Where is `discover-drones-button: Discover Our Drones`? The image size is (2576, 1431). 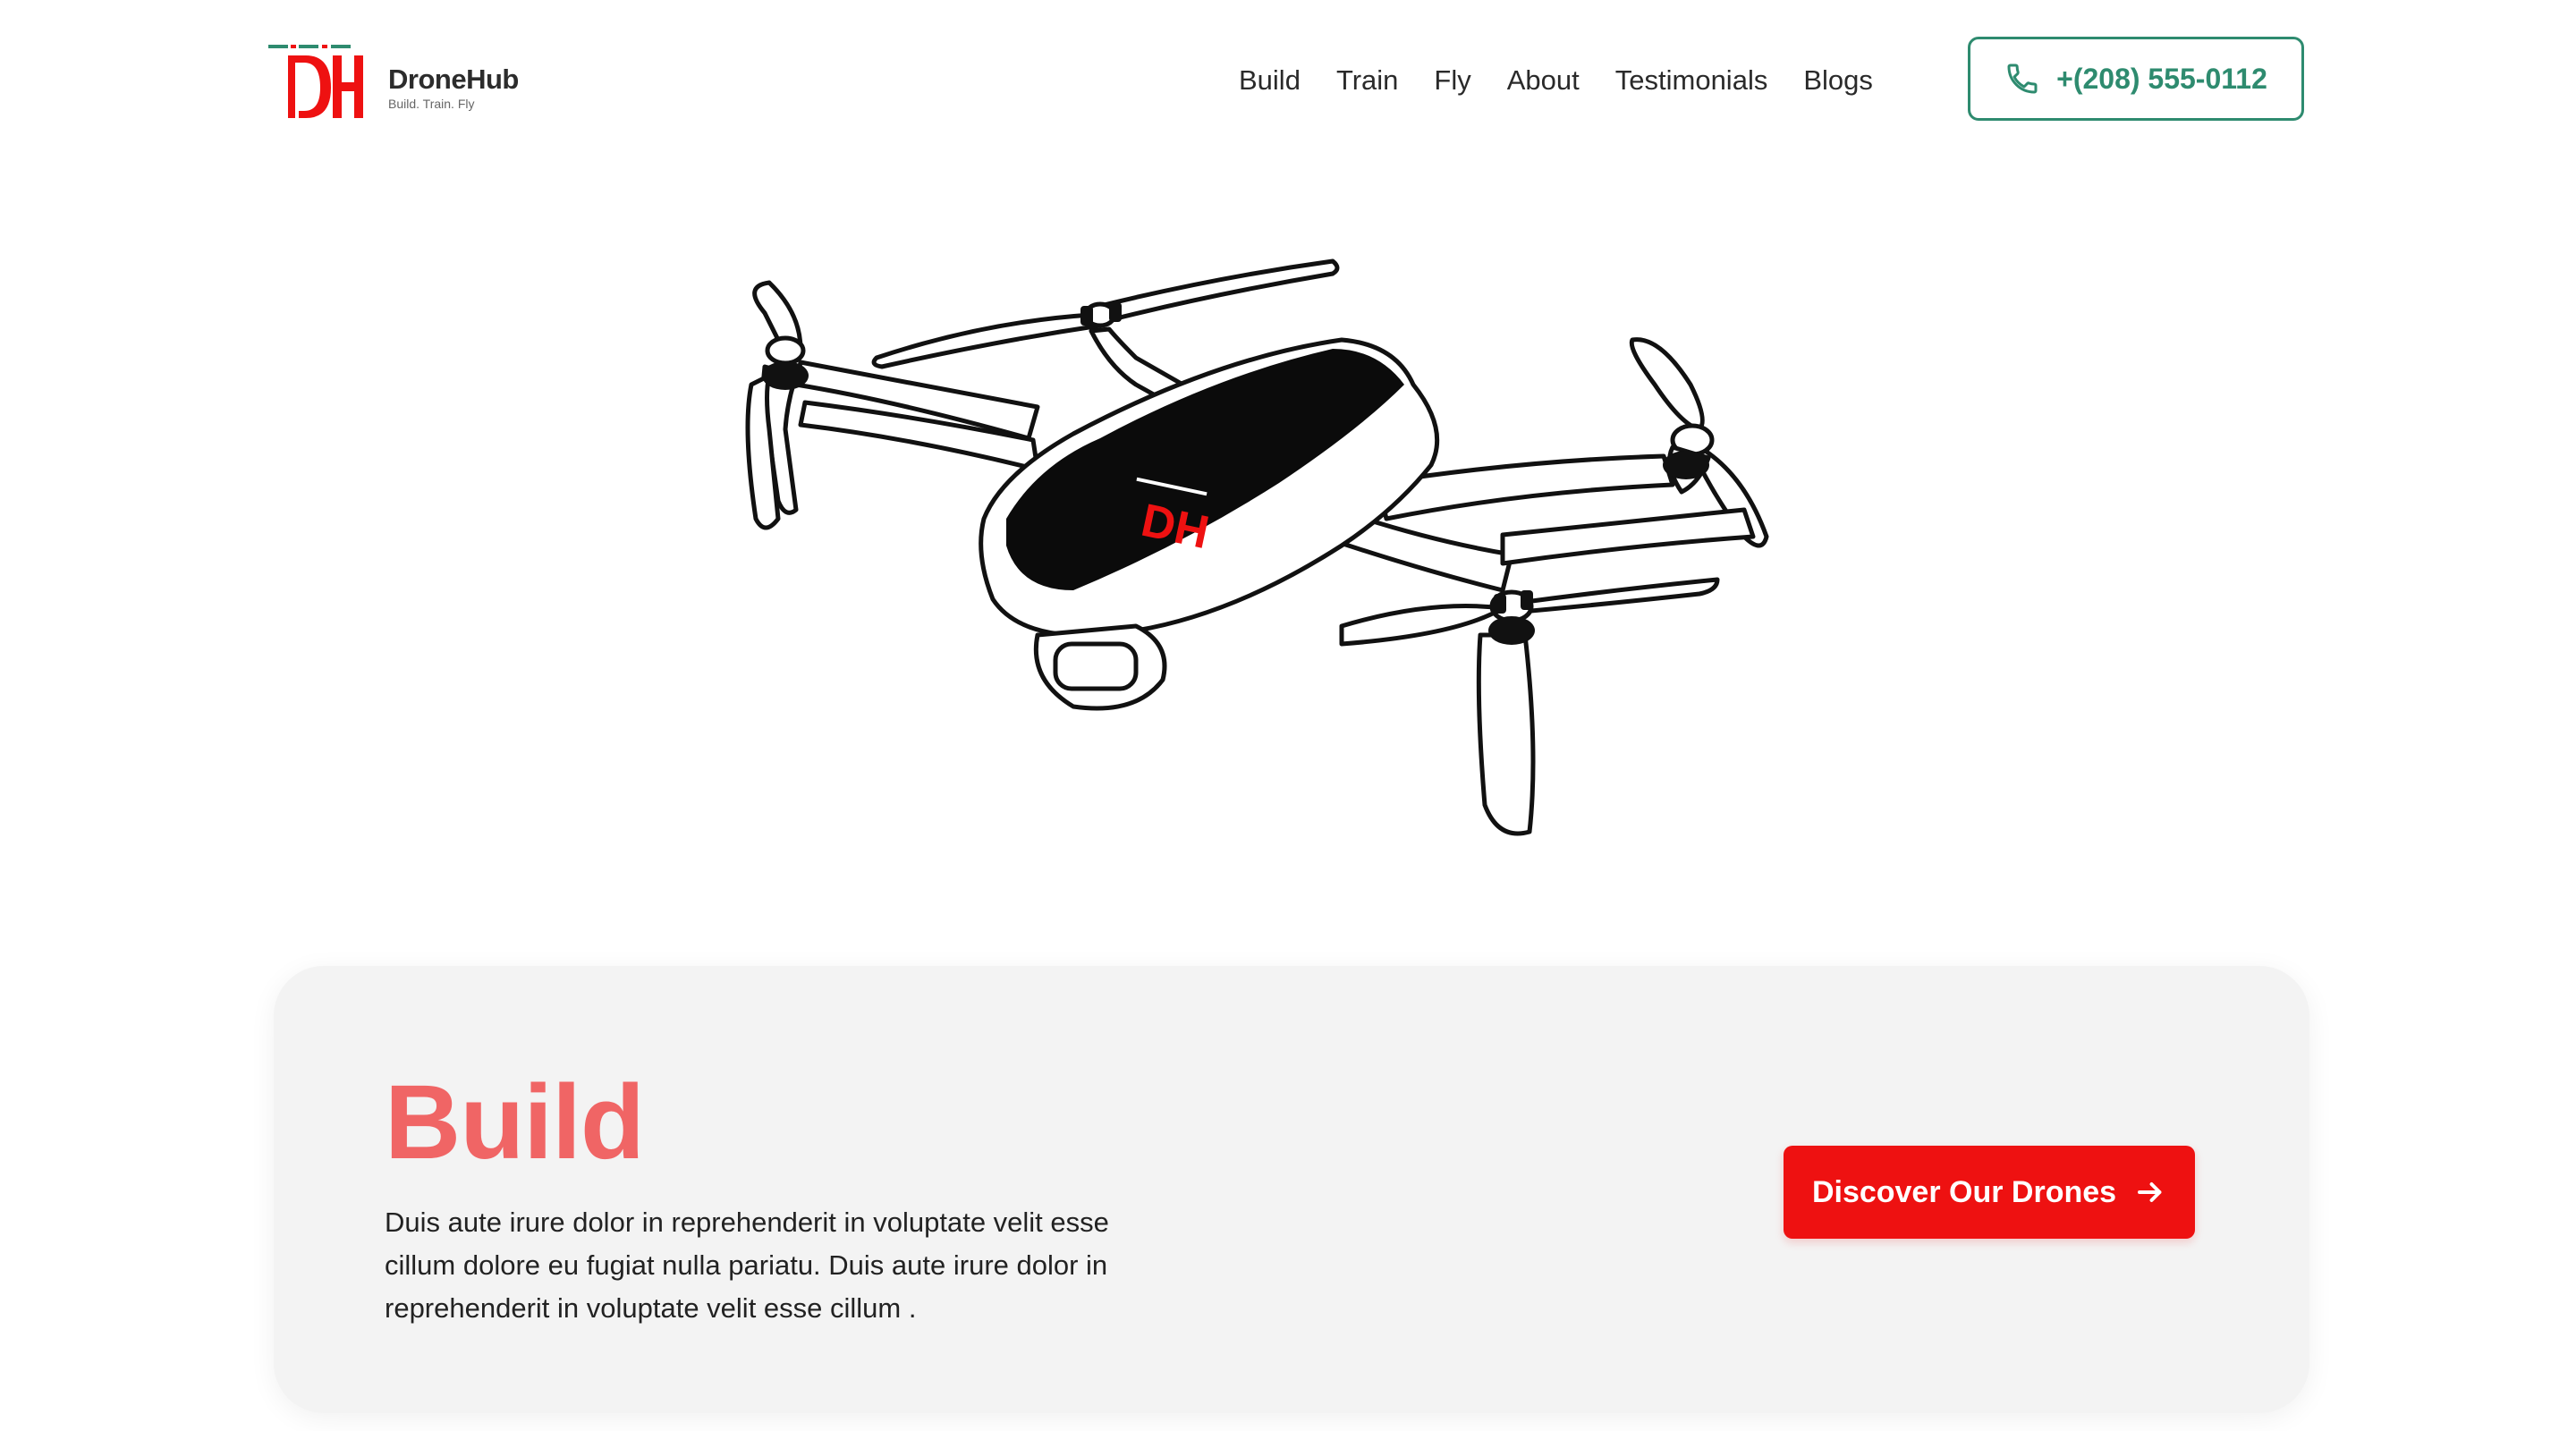
discover-drones-button: Discover Our Drones is located at coordinates (1989, 1193).